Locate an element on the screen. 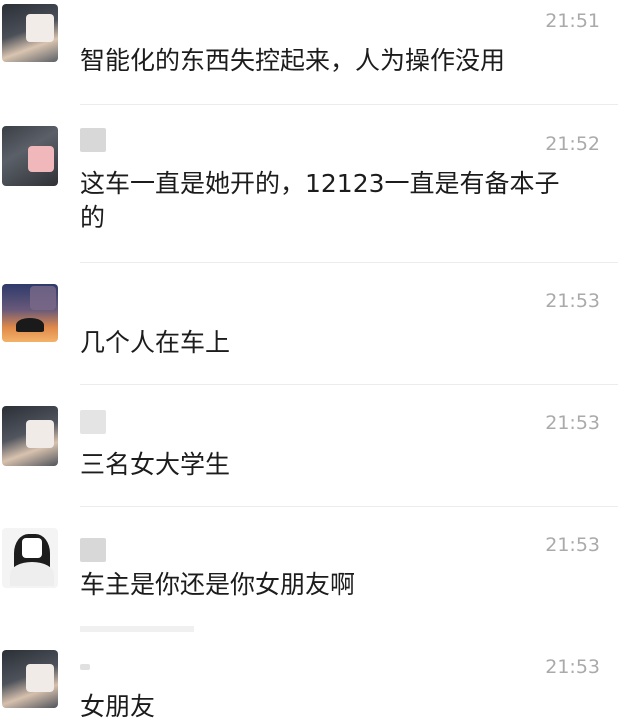 The image size is (640, 724). message-timestamp: 21:51 is located at coordinates (572, 21).